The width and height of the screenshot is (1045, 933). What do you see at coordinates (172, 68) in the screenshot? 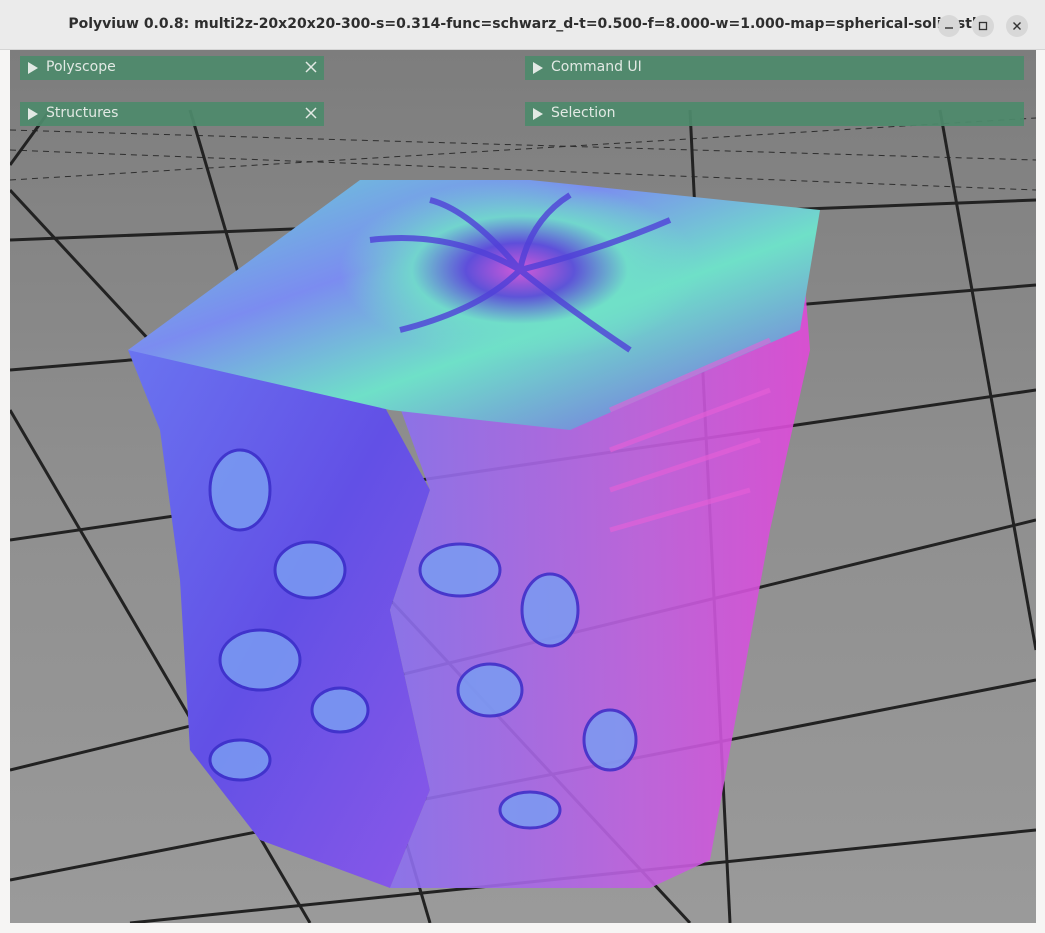
I see `panel-polyscope: Polyscope` at bounding box center [172, 68].